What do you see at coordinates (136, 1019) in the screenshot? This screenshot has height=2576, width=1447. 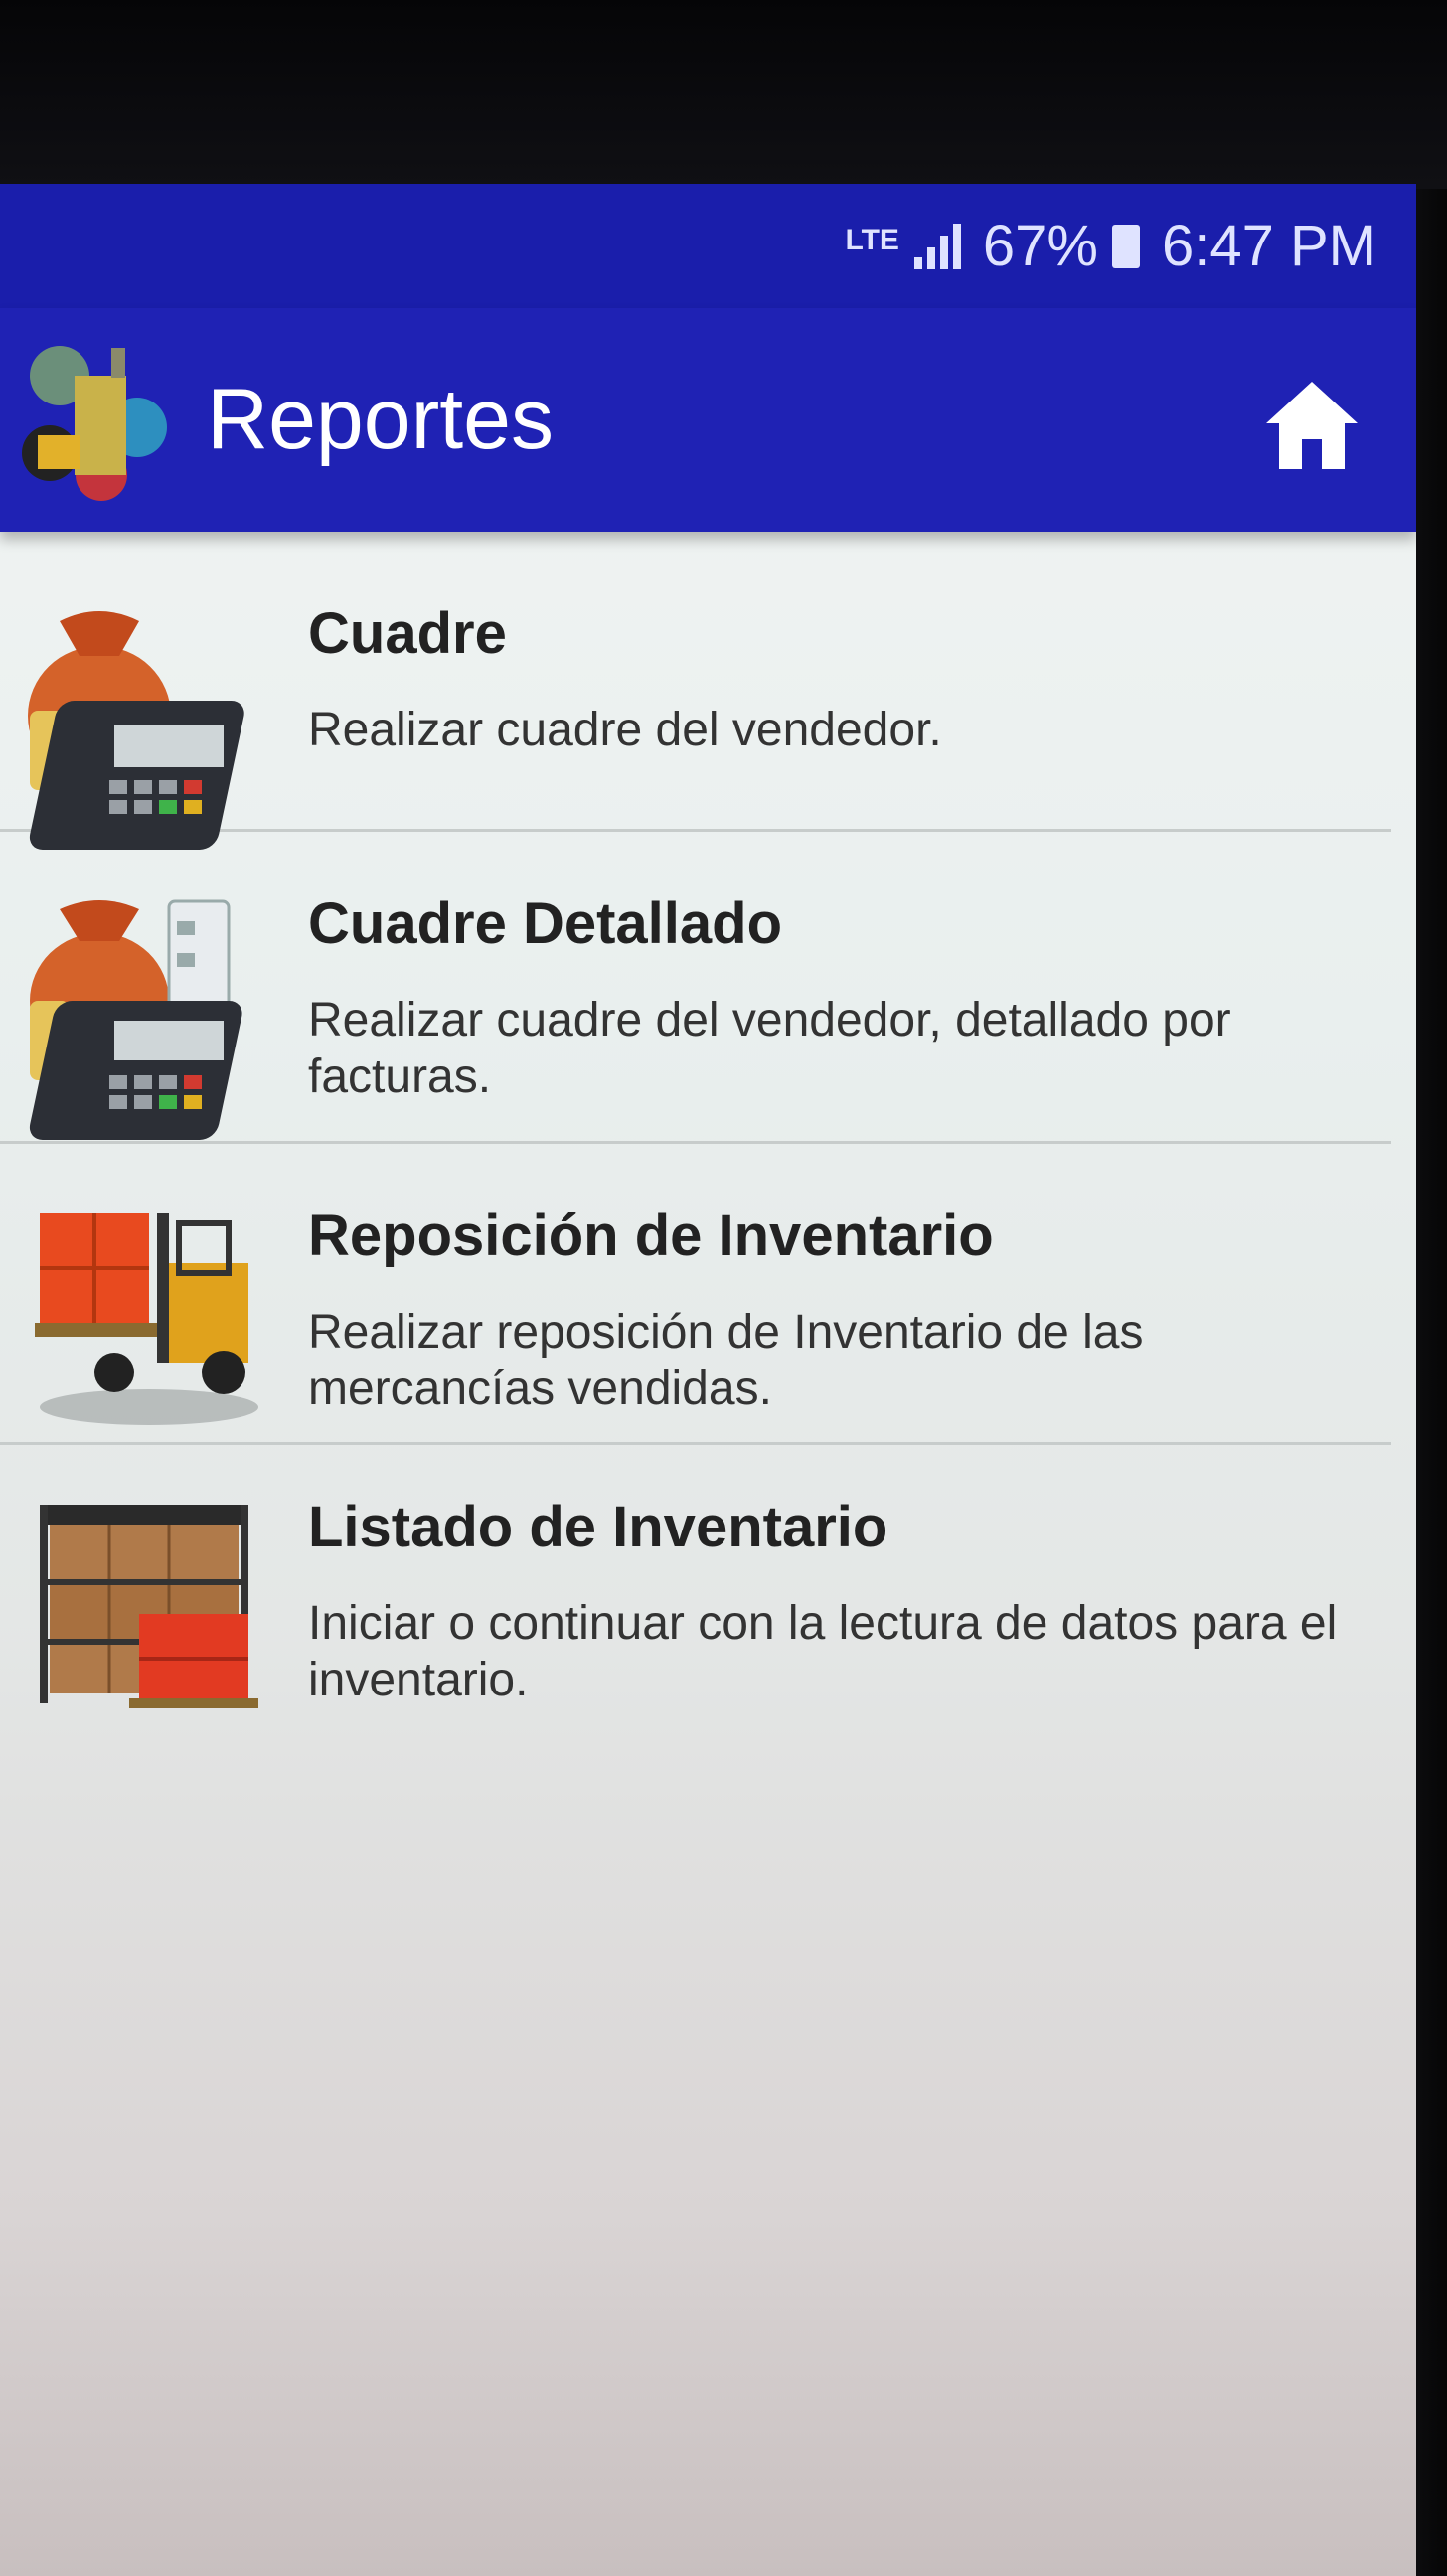 I see `money-bag-pos-checklist-icon` at bounding box center [136, 1019].